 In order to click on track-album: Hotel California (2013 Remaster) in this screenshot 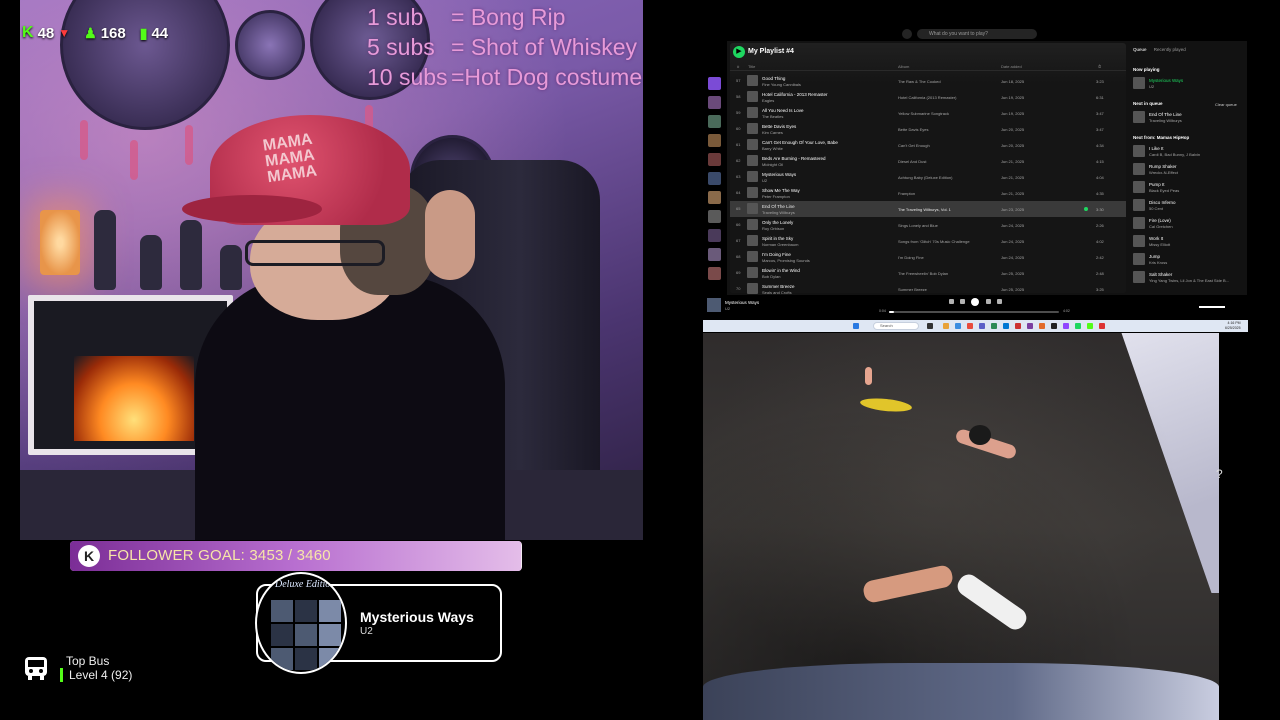, I will do `click(927, 97)`.